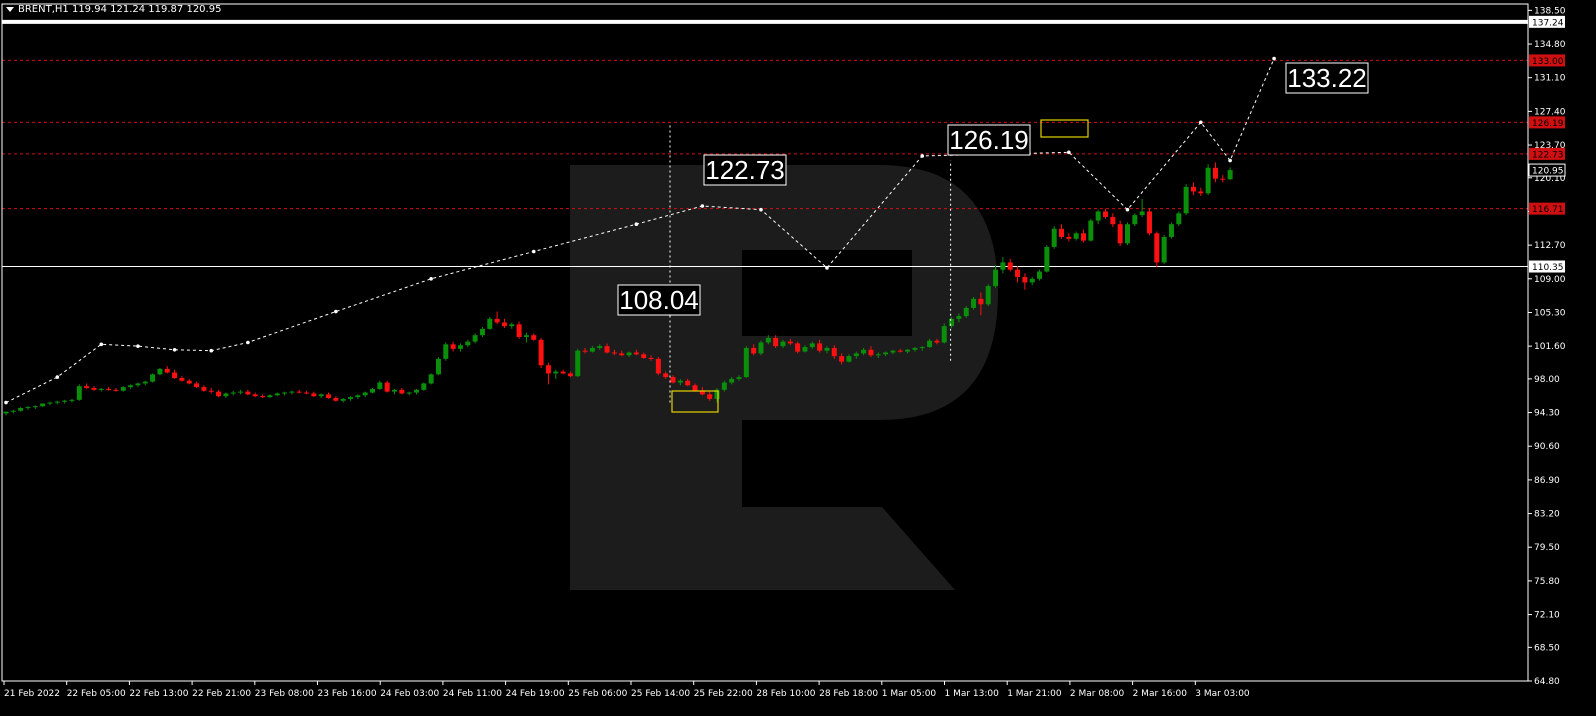  I want to click on price-label: 110.35, so click(1548, 268).